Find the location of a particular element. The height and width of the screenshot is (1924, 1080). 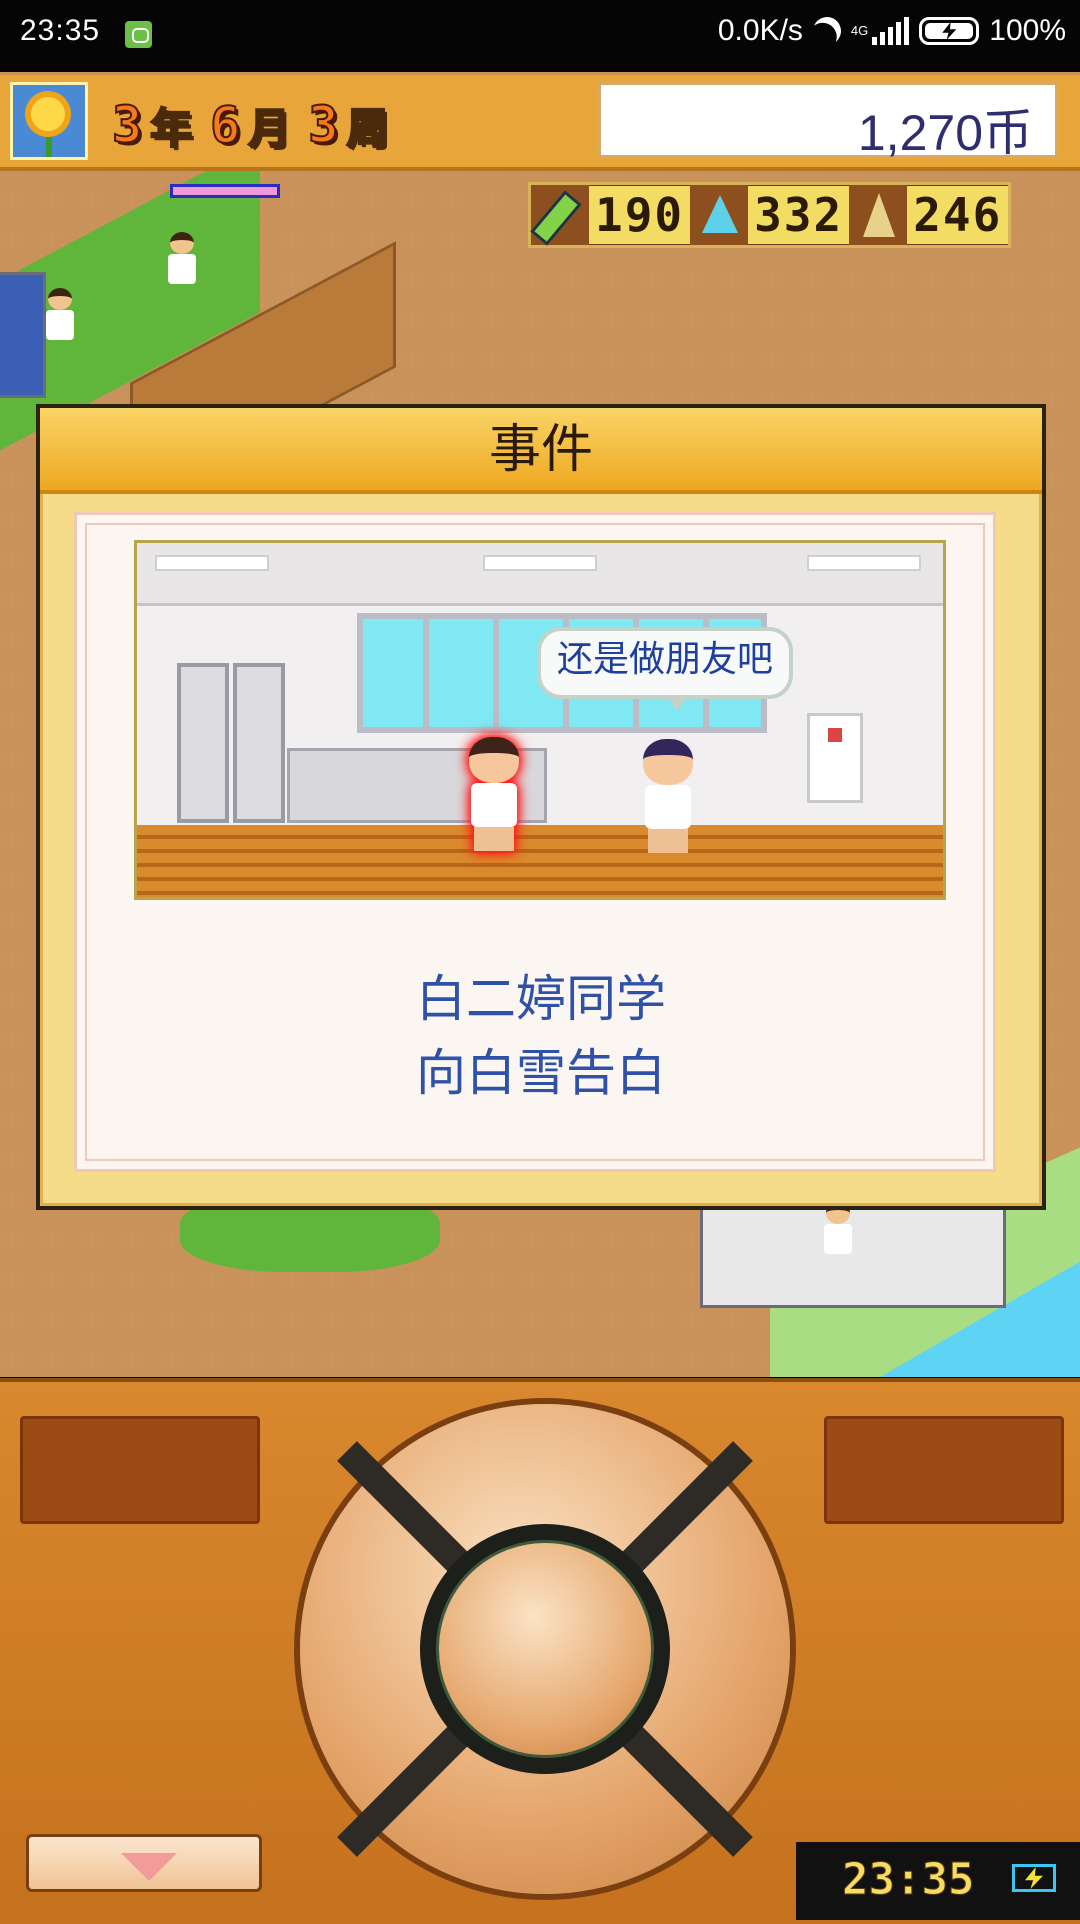

status-right: 0.0K/s 4G 100% is located at coordinates (892, 31).